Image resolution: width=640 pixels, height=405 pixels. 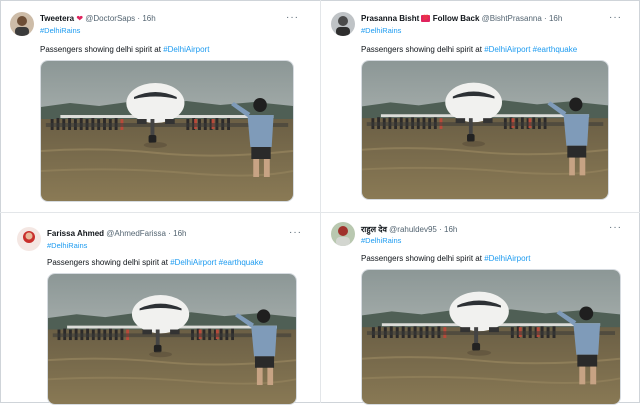 I want to click on author-handle: @AhmedFarissa, so click(x=136, y=233).